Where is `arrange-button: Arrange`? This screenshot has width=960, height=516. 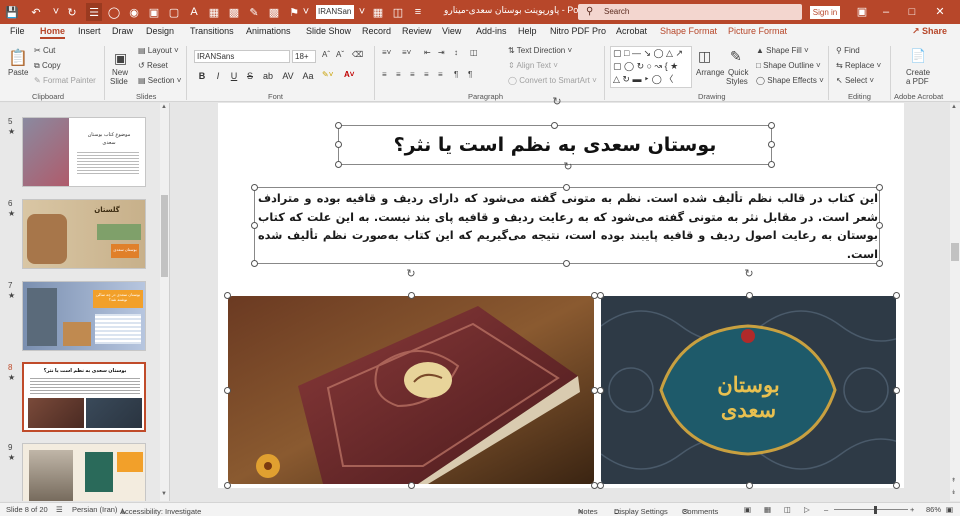 arrange-button: Arrange is located at coordinates (710, 72).